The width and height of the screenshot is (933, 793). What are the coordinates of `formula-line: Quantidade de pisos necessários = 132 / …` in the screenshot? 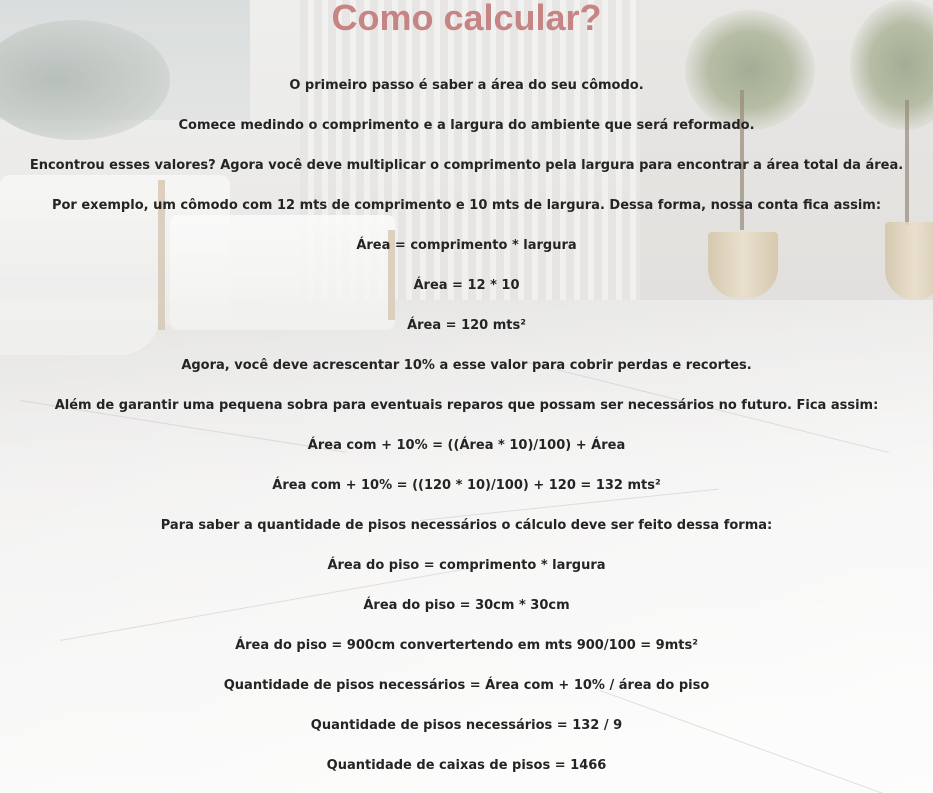 It's located at (466, 725).